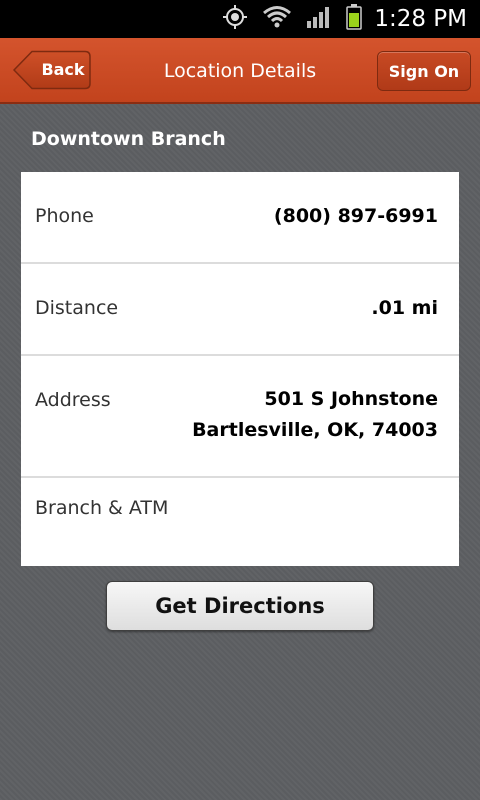 The height and width of the screenshot is (800, 480). I want to click on wifi-icon, so click(277, 19).